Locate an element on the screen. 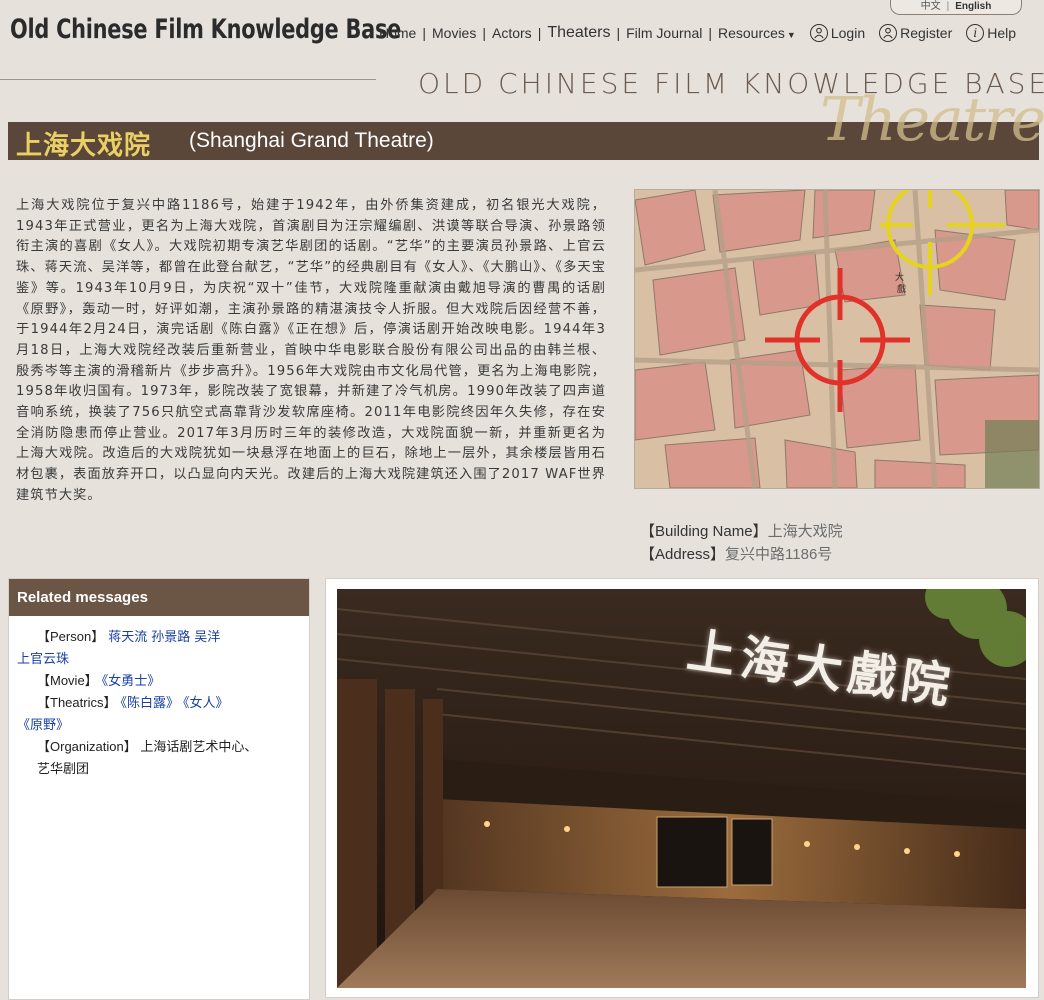 The image size is (1044, 1000). page-title-en: (Shanghai Grand Theatre) is located at coordinates (311, 140).